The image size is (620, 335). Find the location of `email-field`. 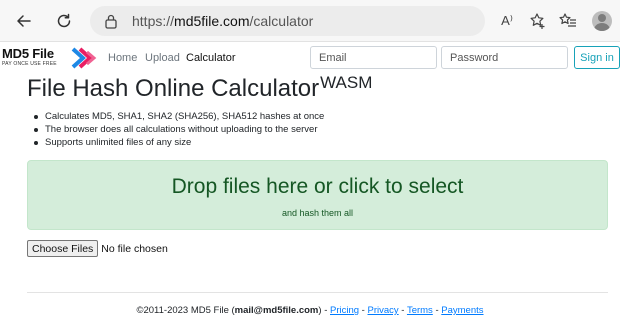

email-field is located at coordinates (373, 57).